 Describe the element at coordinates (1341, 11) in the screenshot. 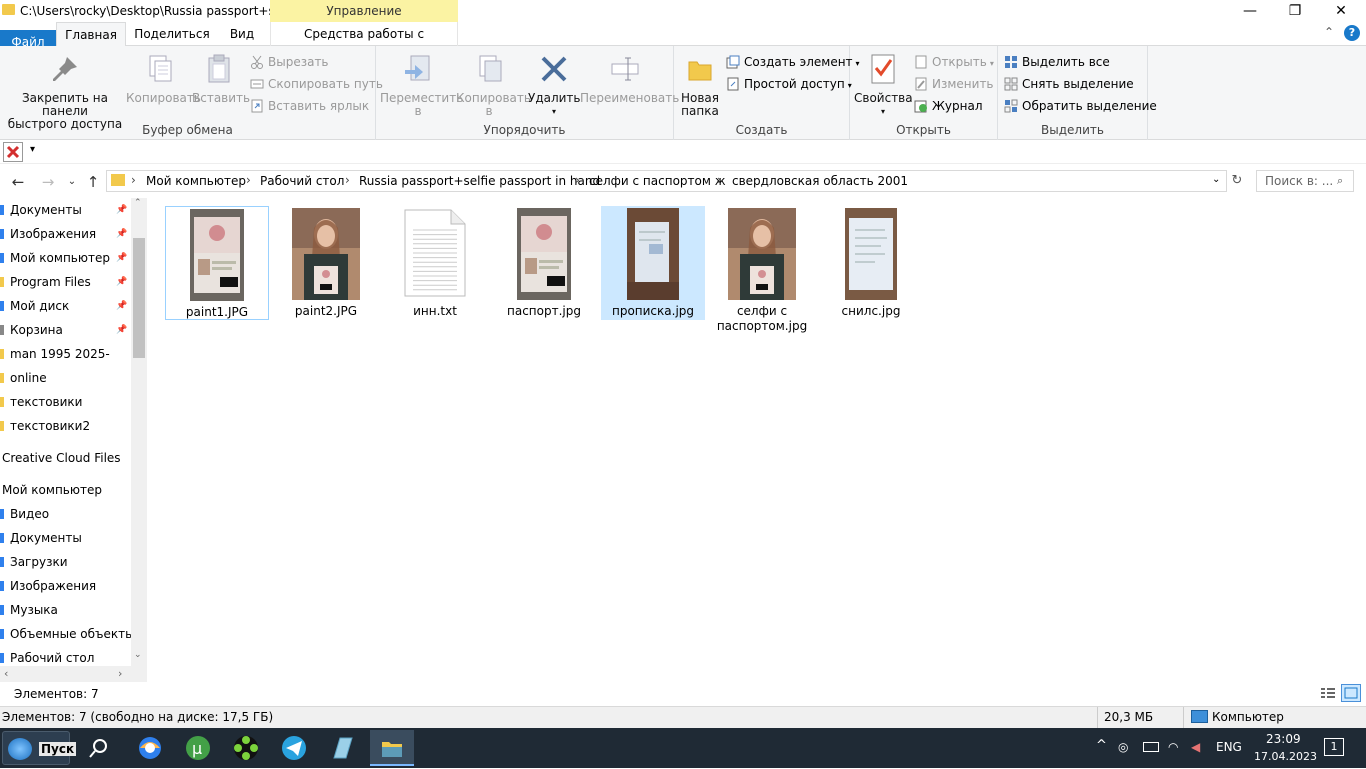

I see `close-button: ✕` at that location.